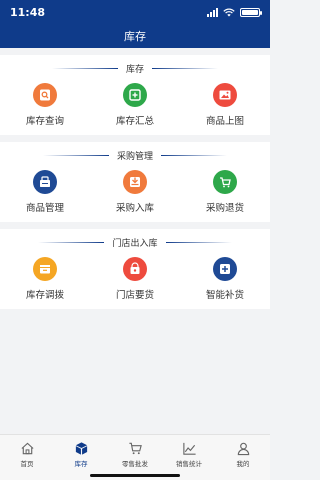 Image resolution: width=320 pixels, height=480 pixels. I want to click on product-upload-image-button: 商品上图, so click(225, 105).